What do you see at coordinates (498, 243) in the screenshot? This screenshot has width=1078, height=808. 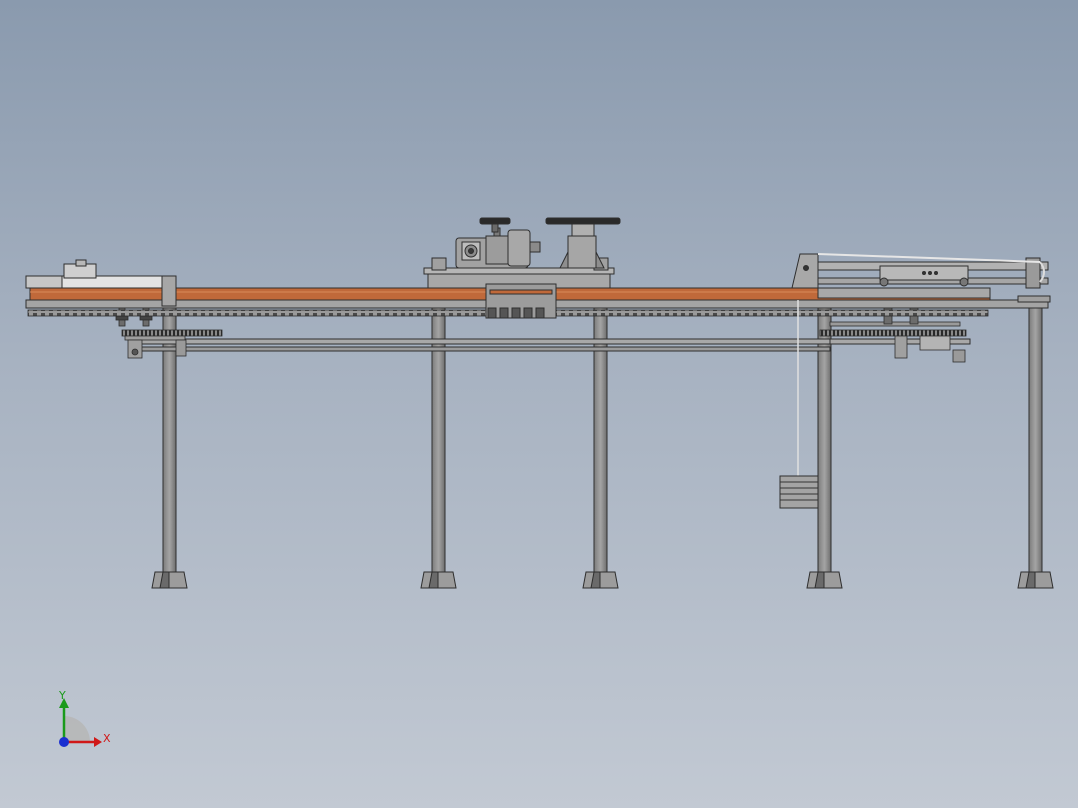 I see `gearbox` at bounding box center [498, 243].